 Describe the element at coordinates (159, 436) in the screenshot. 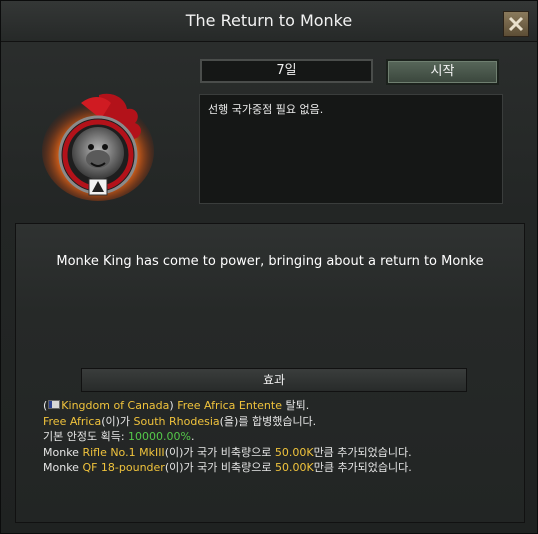

I see `stability-value: 10000.00%` at that location.